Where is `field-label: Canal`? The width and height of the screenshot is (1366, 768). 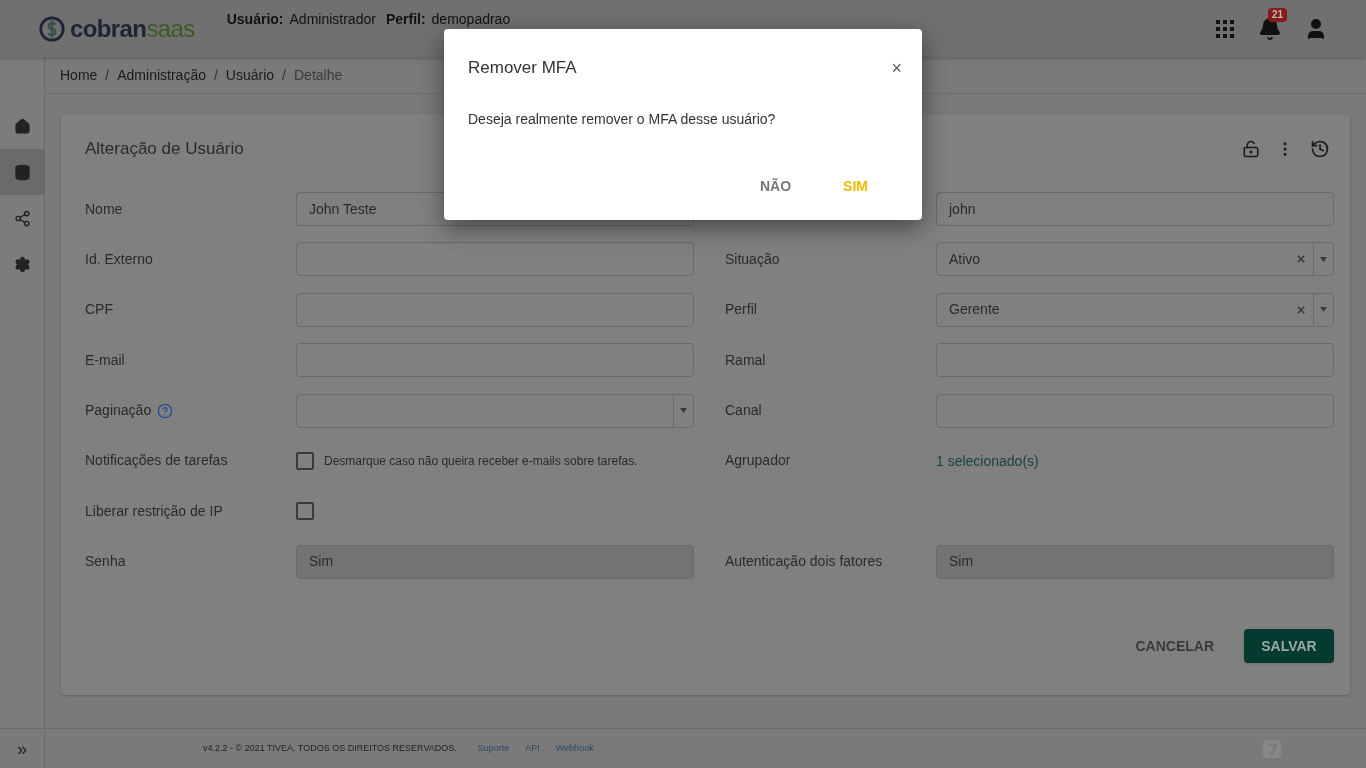 field-label: Canal is located at coordinates (743, 411).